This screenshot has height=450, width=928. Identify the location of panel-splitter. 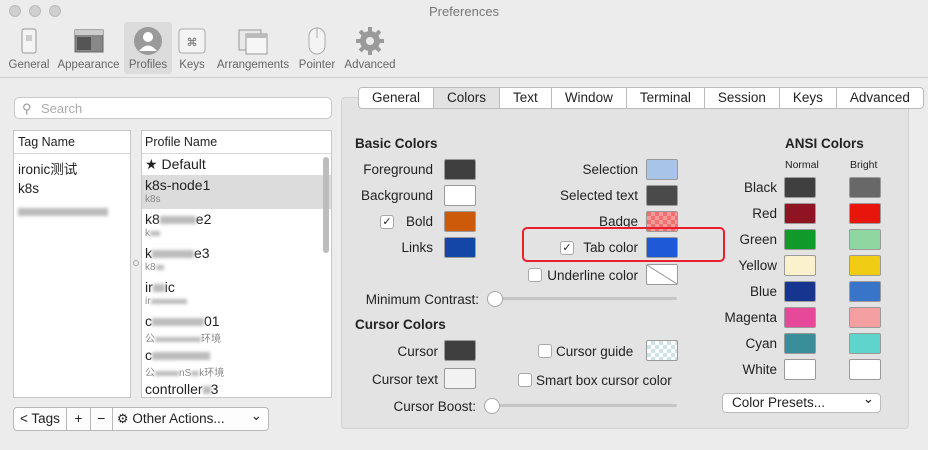
(136, 264).